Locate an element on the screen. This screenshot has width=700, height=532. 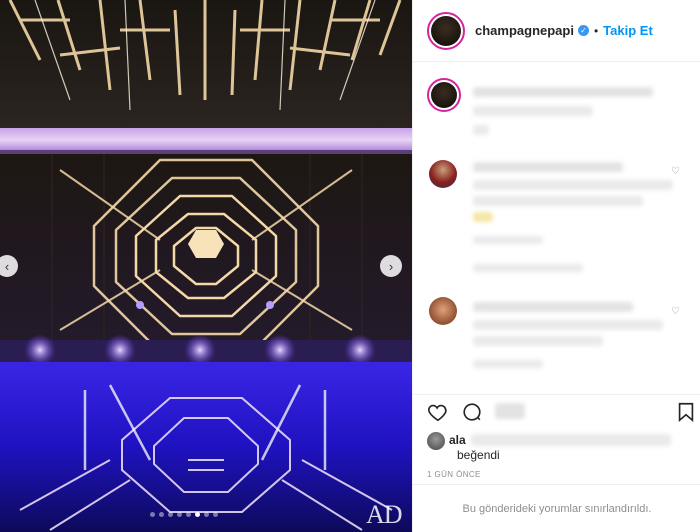
caption-avatar is located at coordinates (444, 95).